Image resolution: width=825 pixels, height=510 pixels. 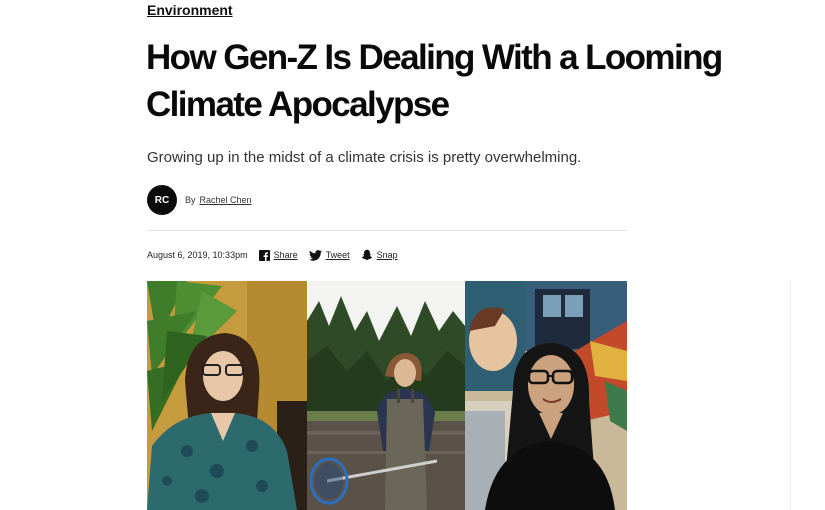 I want to click on author-link: Rachel Chen, so click(x=226, y=200).